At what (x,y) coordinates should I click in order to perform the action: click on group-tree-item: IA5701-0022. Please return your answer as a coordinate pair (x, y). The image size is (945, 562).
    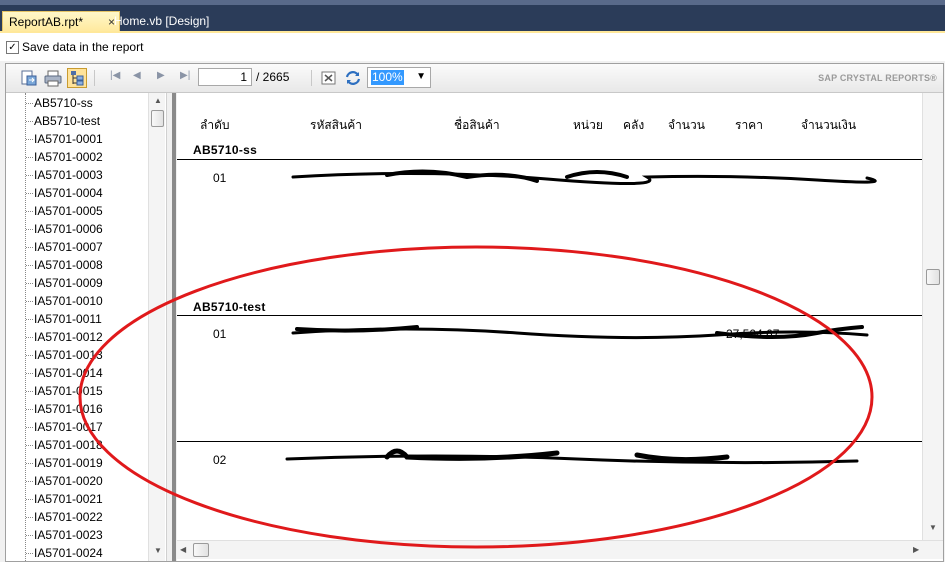
    Looking at the image, I should click on (68, 517).